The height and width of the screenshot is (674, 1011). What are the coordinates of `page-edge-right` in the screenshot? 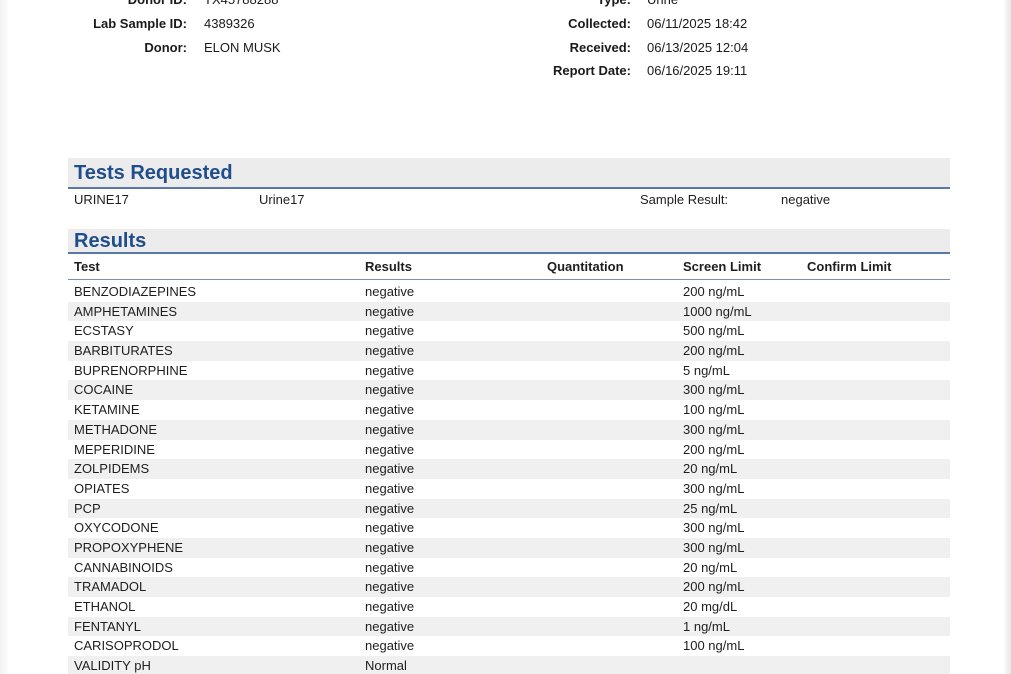 It's located at (1007, 337).